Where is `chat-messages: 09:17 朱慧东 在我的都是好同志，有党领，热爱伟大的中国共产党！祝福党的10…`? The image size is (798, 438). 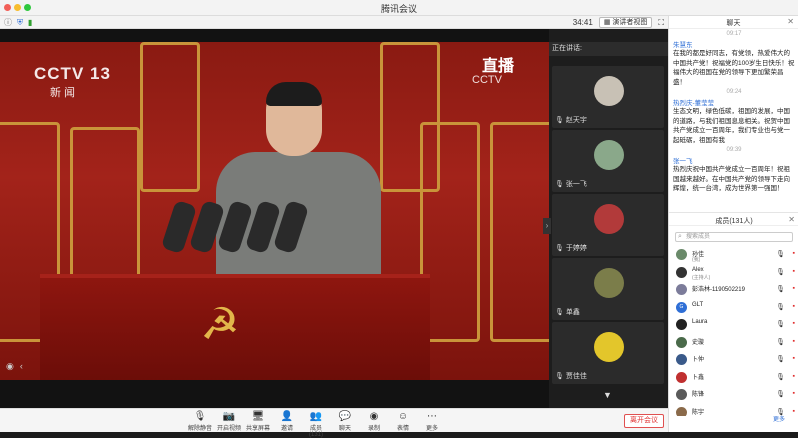
chat-messages: 09:17 朱慧东 在我的都是好同志，有党领，热爱伟大的中国共产党！祝福党的10… is located at coordinates (733, 120).